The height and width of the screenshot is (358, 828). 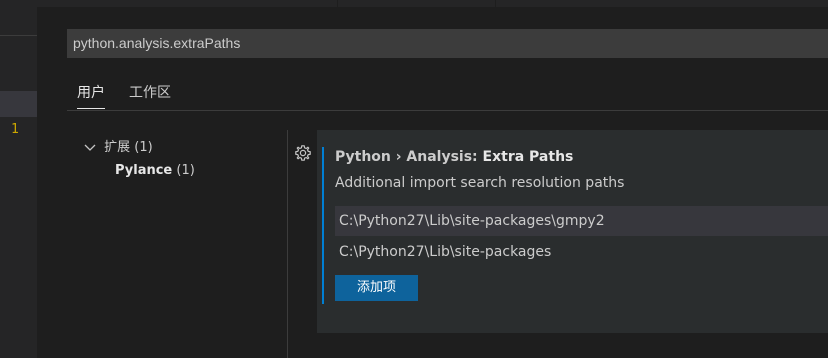 I want to click on setting-category: Python › Analysis:, so click(x=409, y=157).